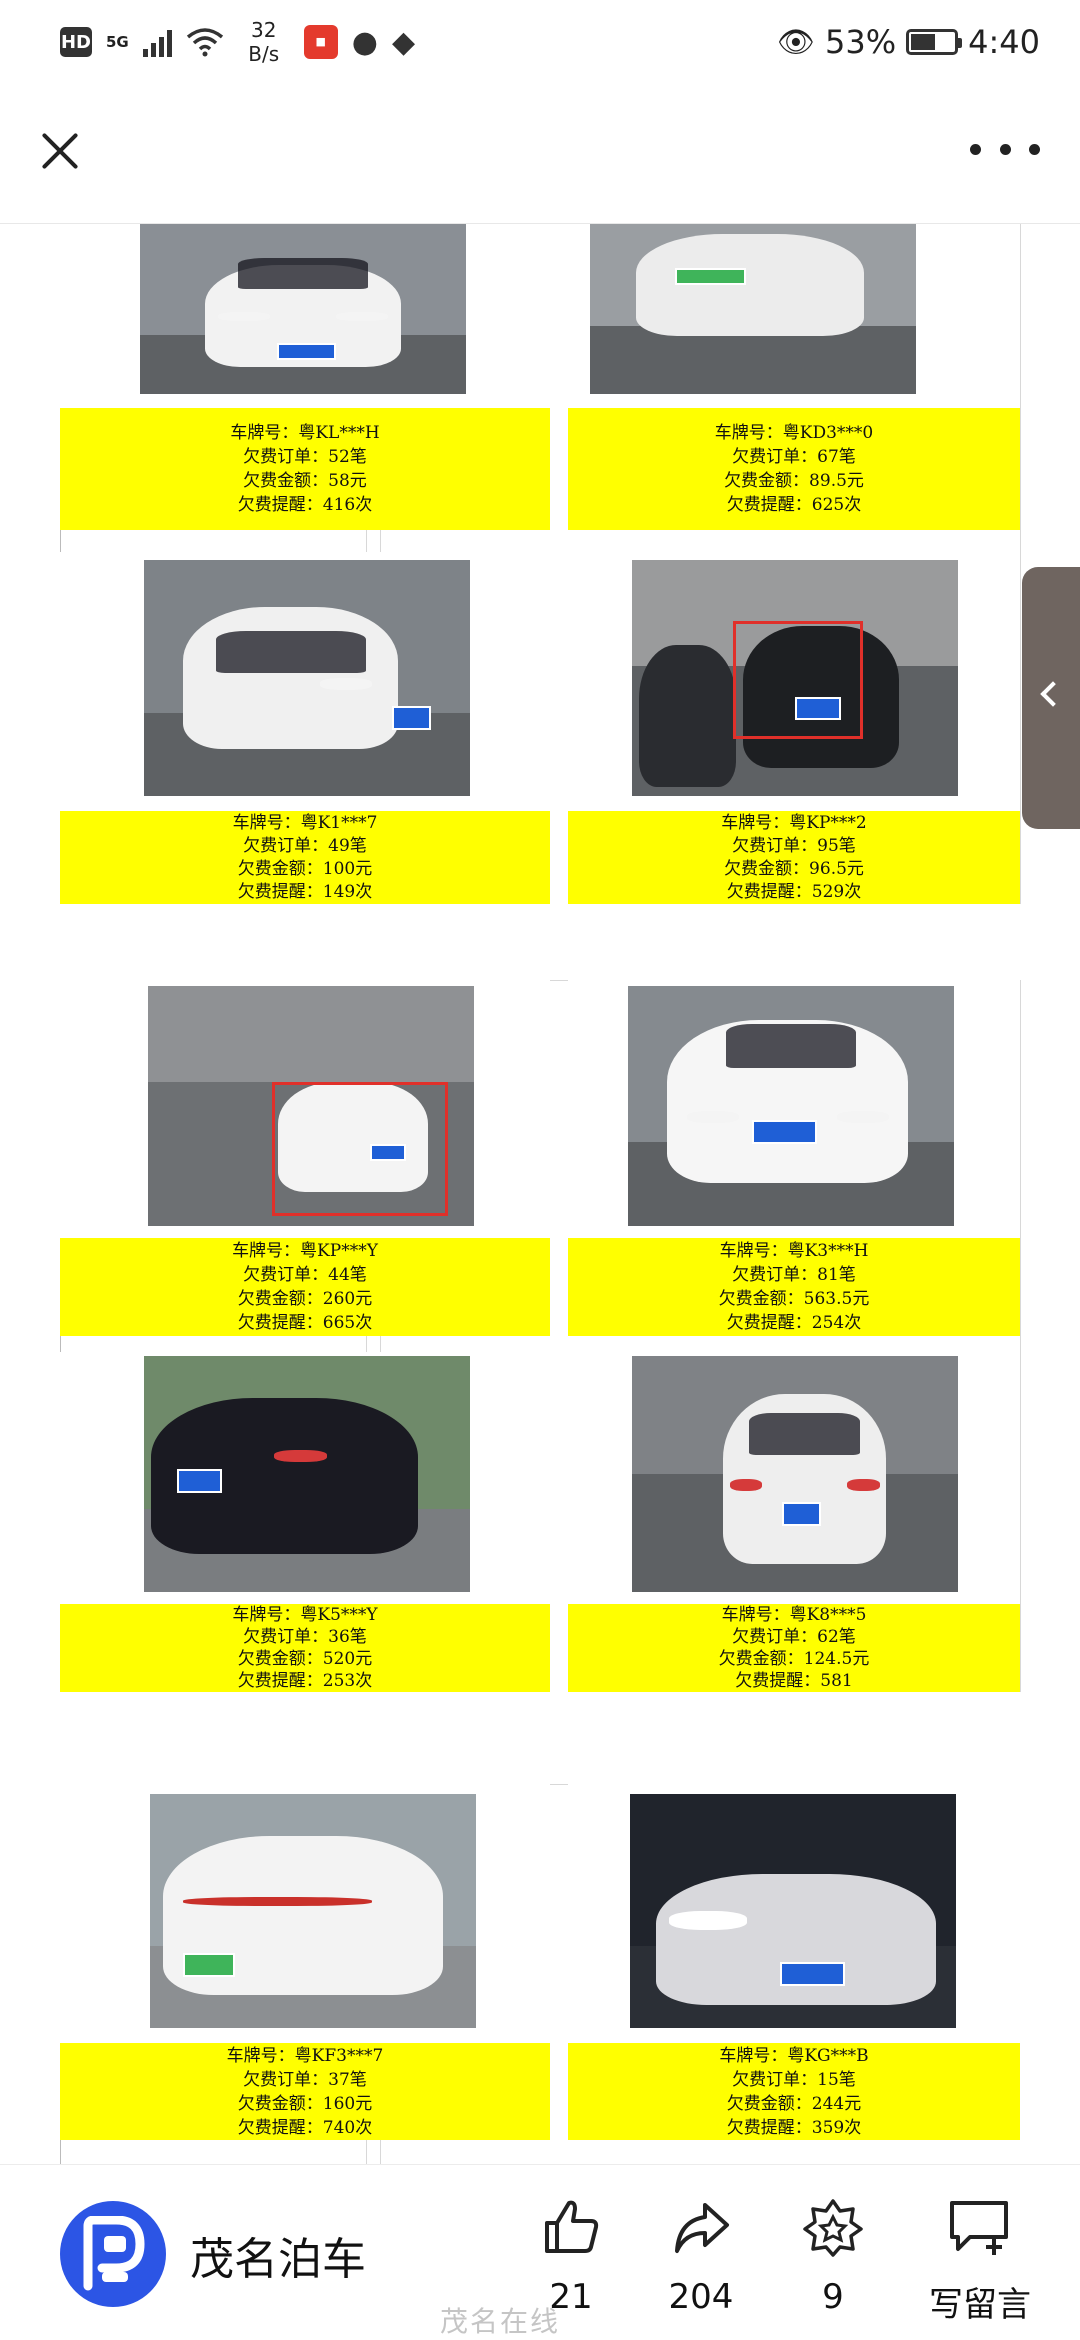 This screenshot has height=2340, width=1080. What do you see at coordinates (1004, 42) in the screenshot?
I see `clock: 4:40` at bounding box center [1004, 42].